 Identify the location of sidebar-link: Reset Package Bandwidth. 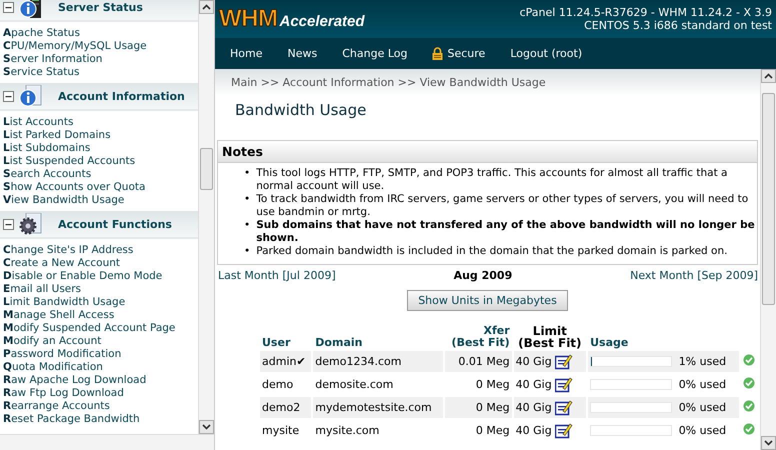
(100, 419).